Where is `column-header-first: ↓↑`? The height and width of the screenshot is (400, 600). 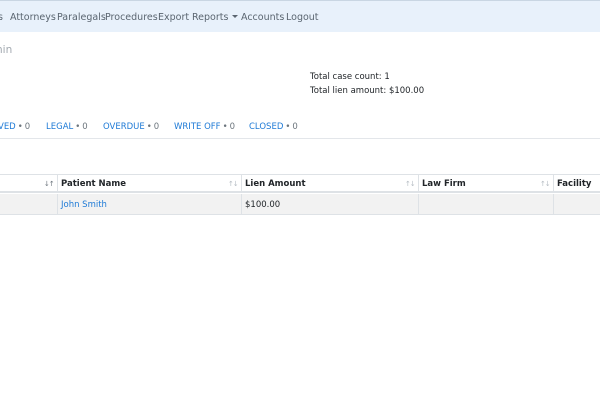
column-header-first: ↓↑ is located at coordinates (28, 183).